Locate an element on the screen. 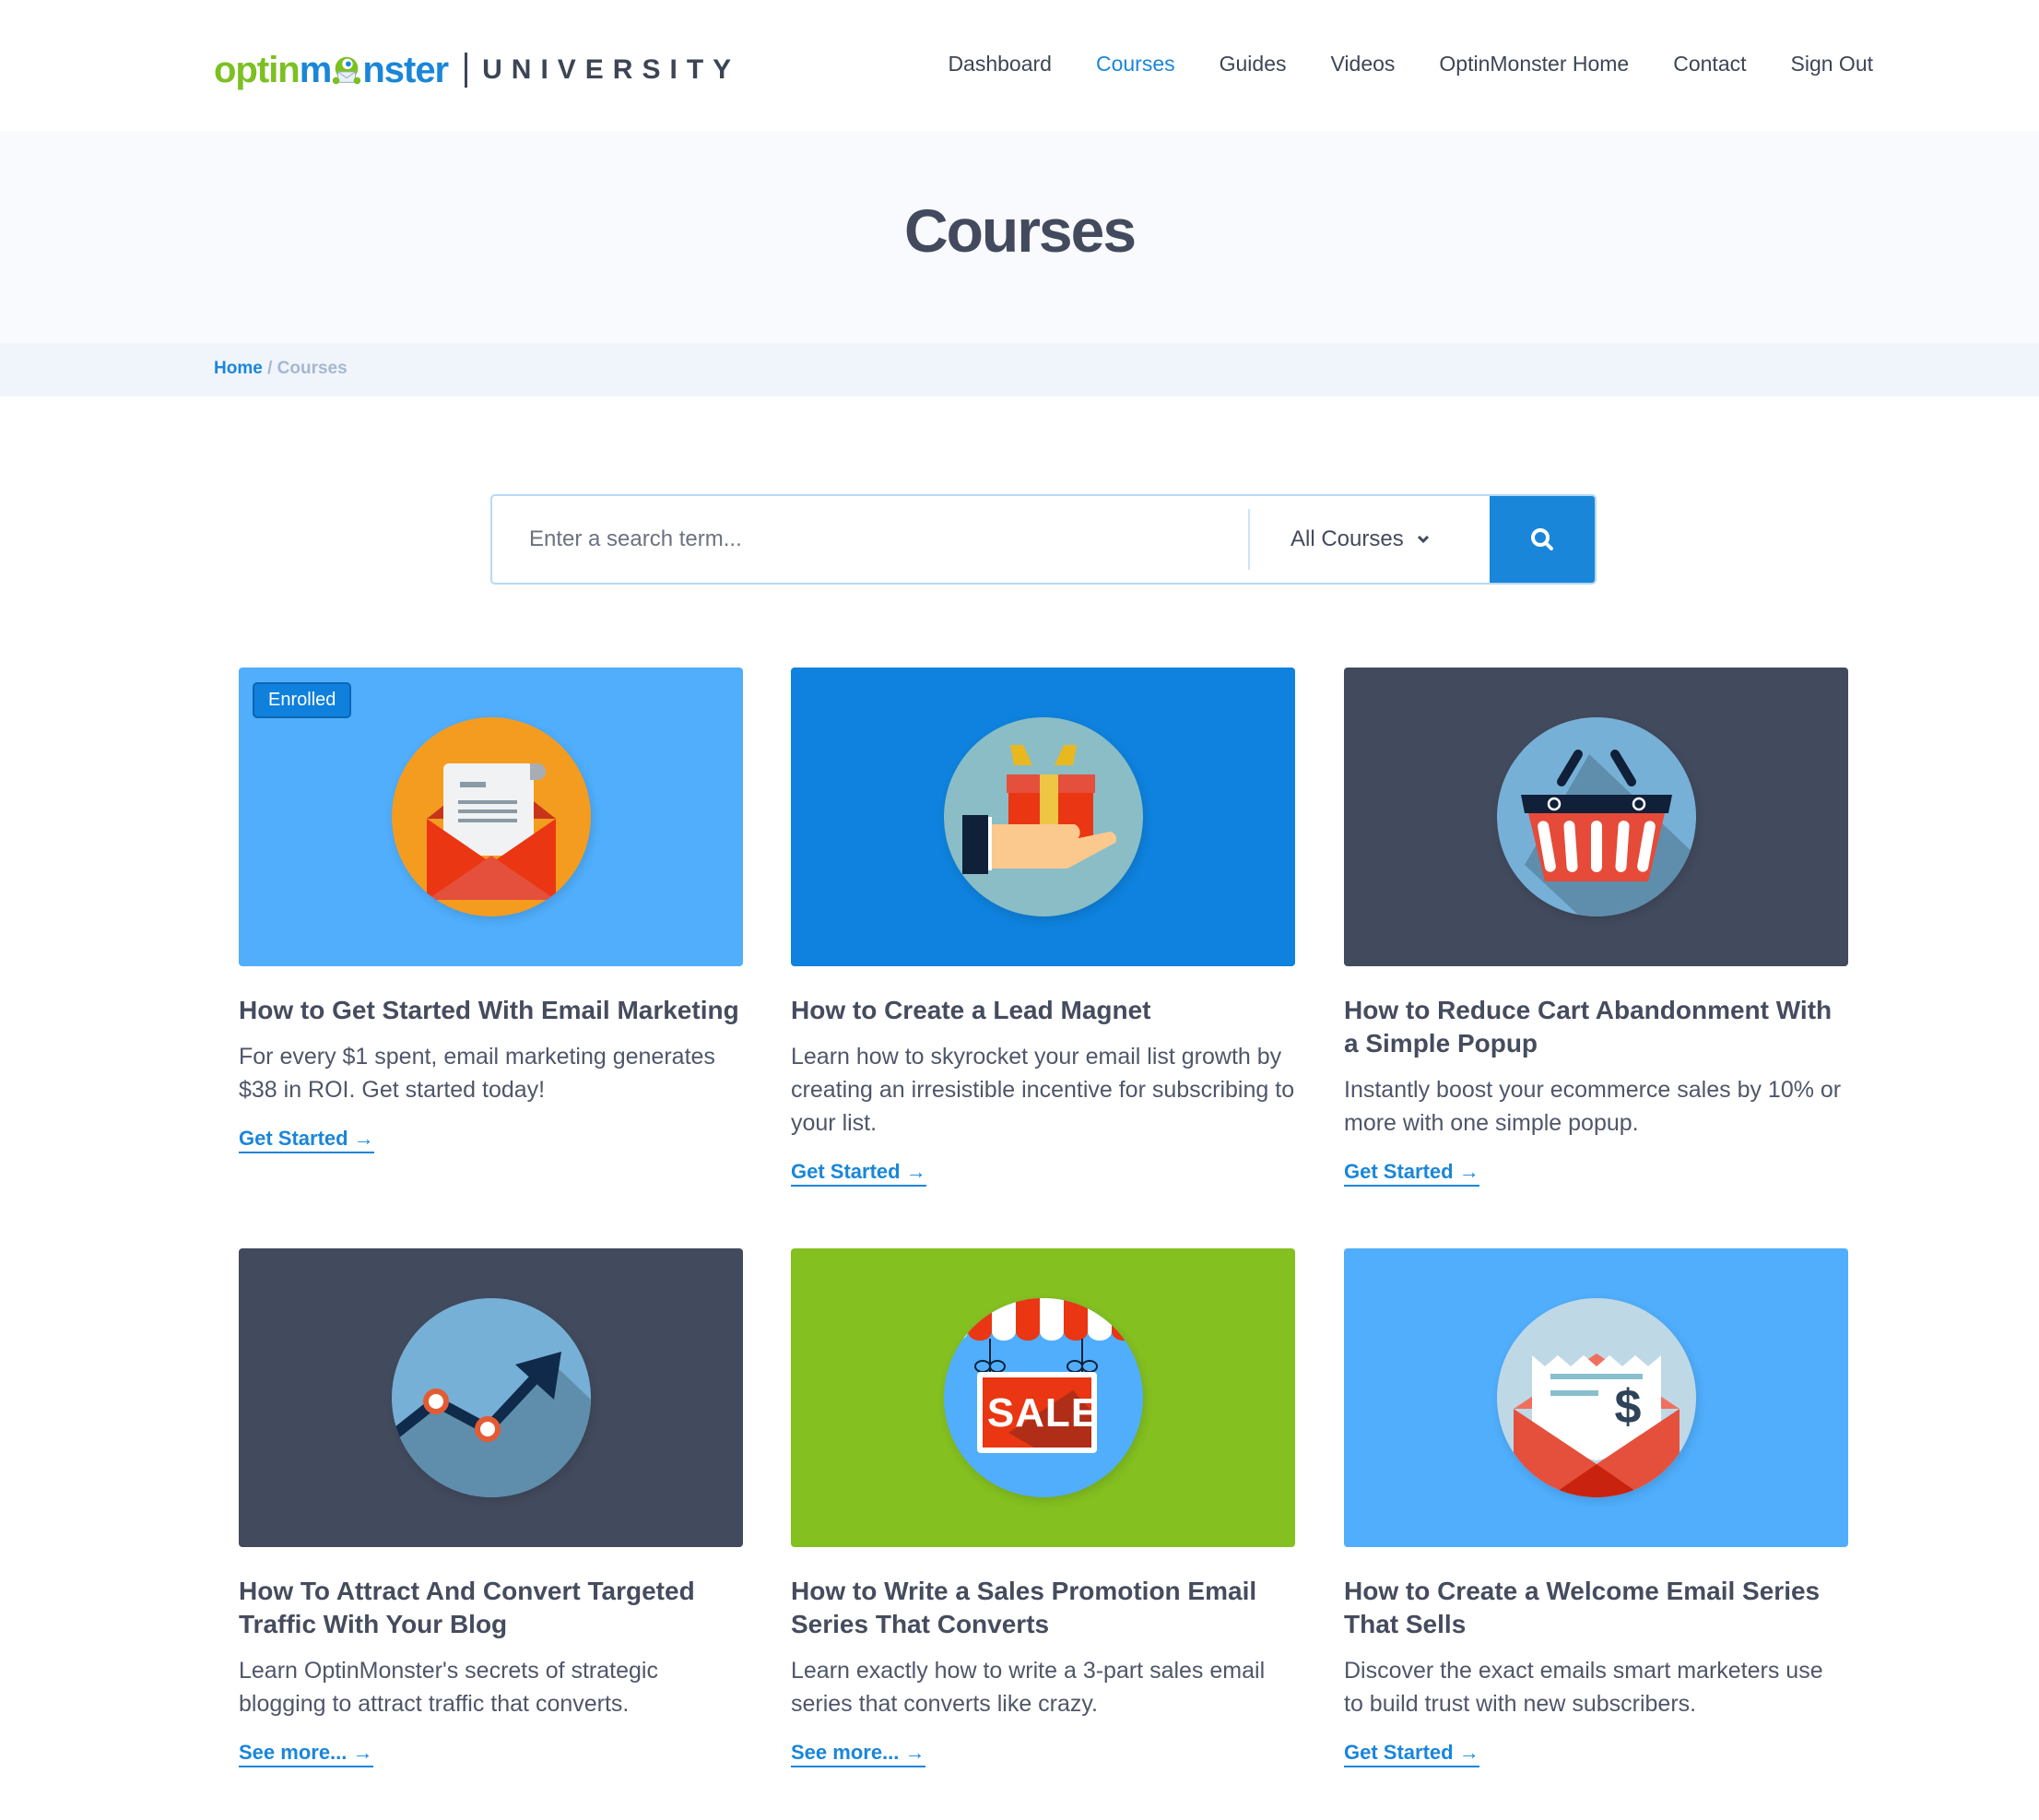  nav-optinmonster-home: OptinMonster Home is located at coordinates (1534, 64).